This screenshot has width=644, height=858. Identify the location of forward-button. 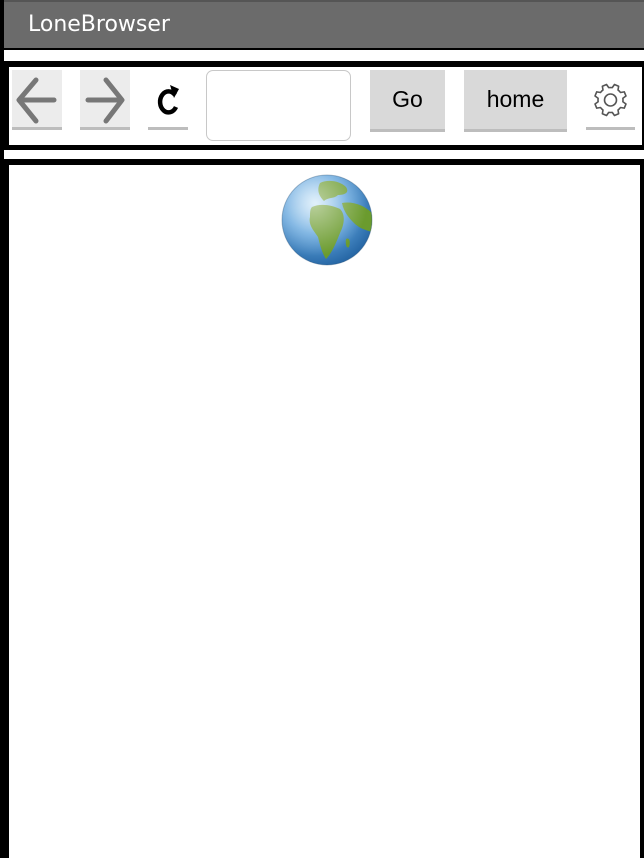
(105, 100).